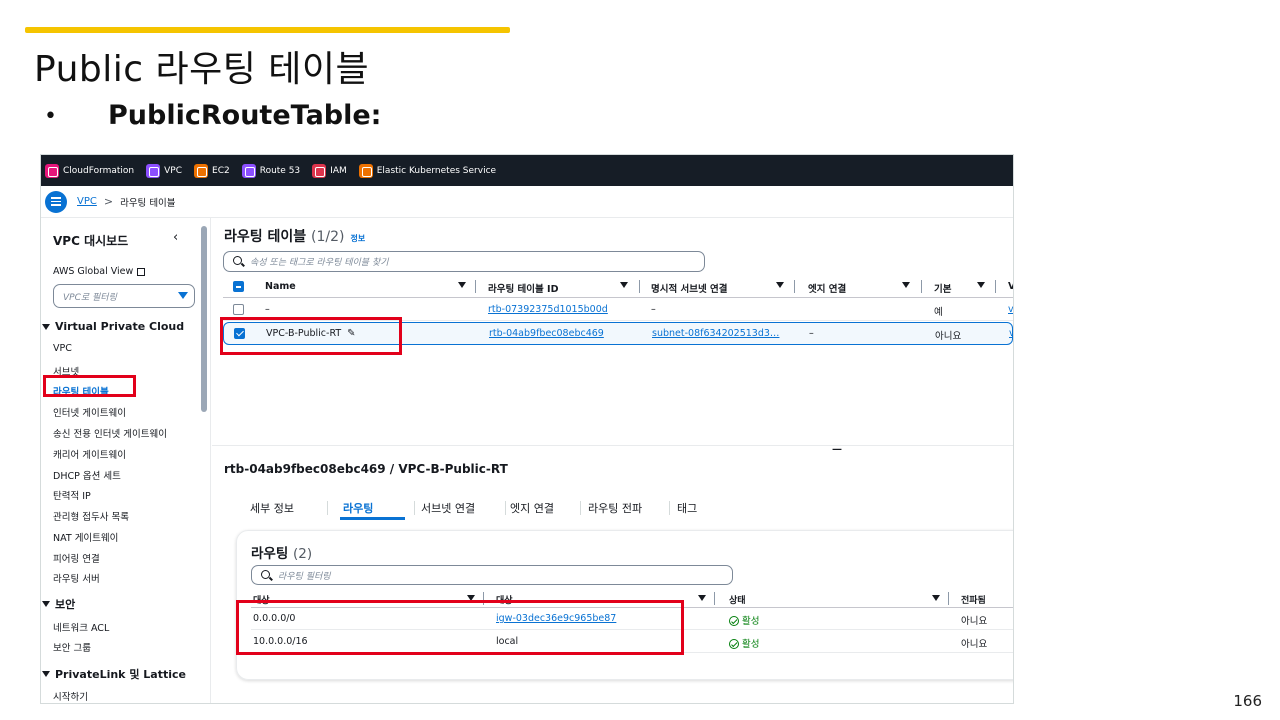 Image resolution: width=1280 pixels, height=720 pixels. I want to click on vpc-filter-select: VPC로 필터링, so click(124, 296).